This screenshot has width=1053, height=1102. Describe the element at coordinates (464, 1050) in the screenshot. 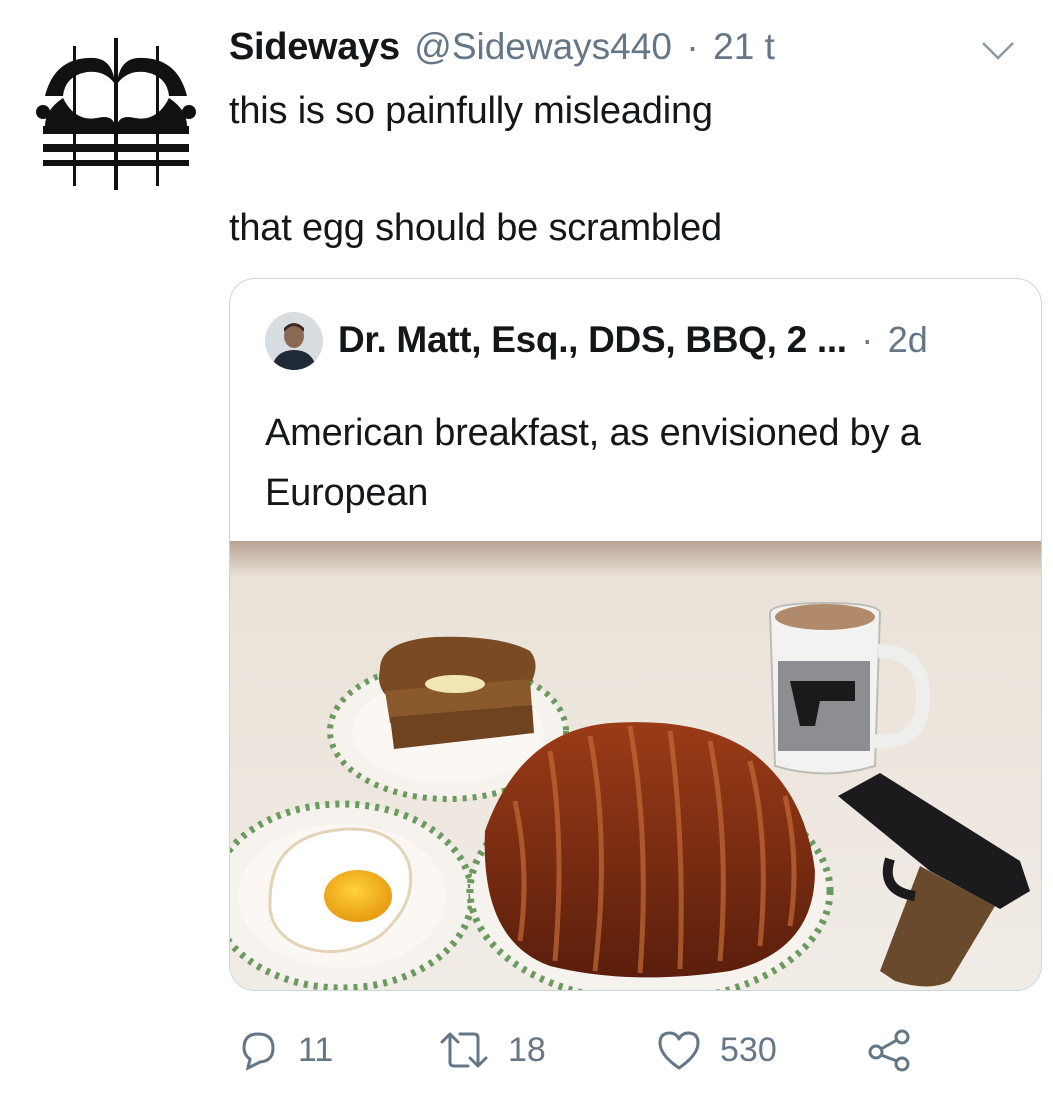

I see `retweet-icon` at that location.